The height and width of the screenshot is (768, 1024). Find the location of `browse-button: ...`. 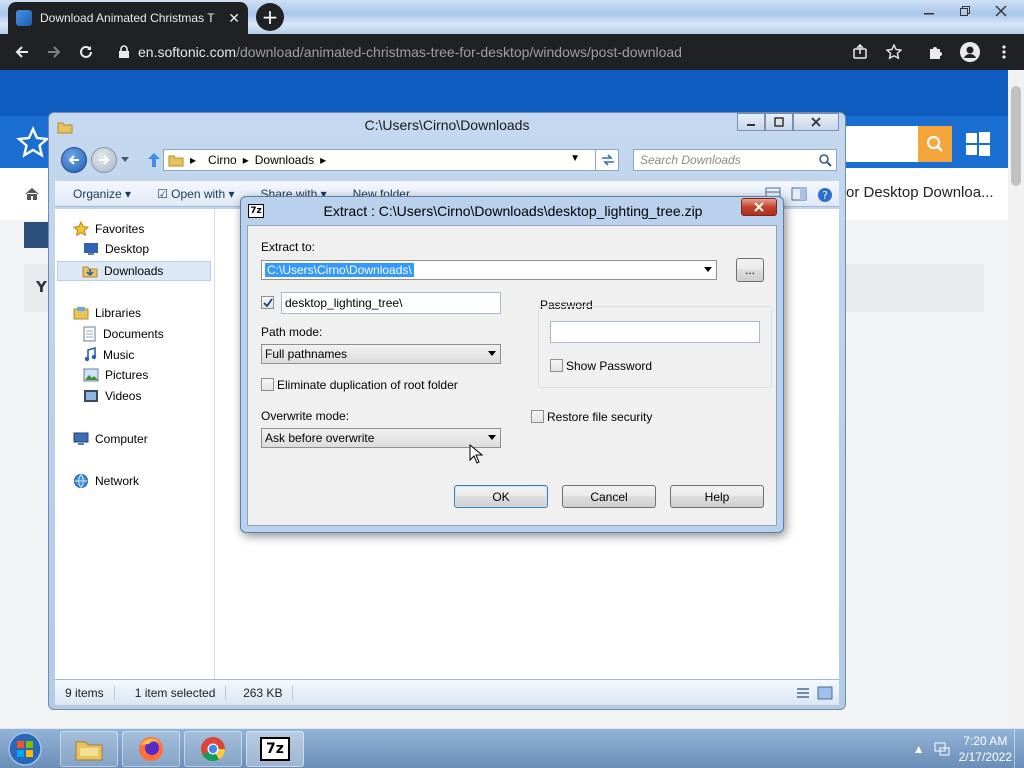

browse-button: ... is located at coordinates (750, 270).